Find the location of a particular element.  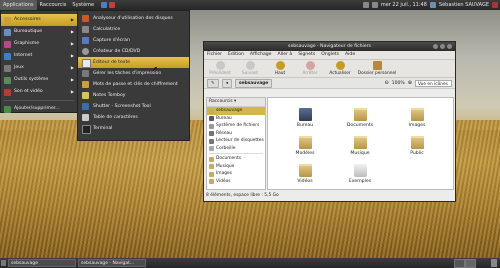

menu-help: Aide is located at coordinates (350, 55).